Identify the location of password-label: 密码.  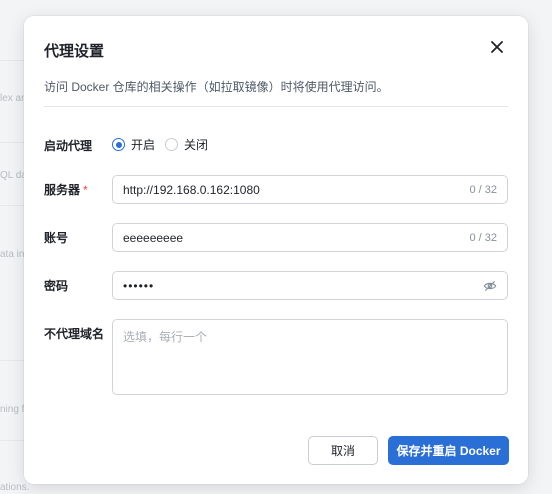
(56, 286).